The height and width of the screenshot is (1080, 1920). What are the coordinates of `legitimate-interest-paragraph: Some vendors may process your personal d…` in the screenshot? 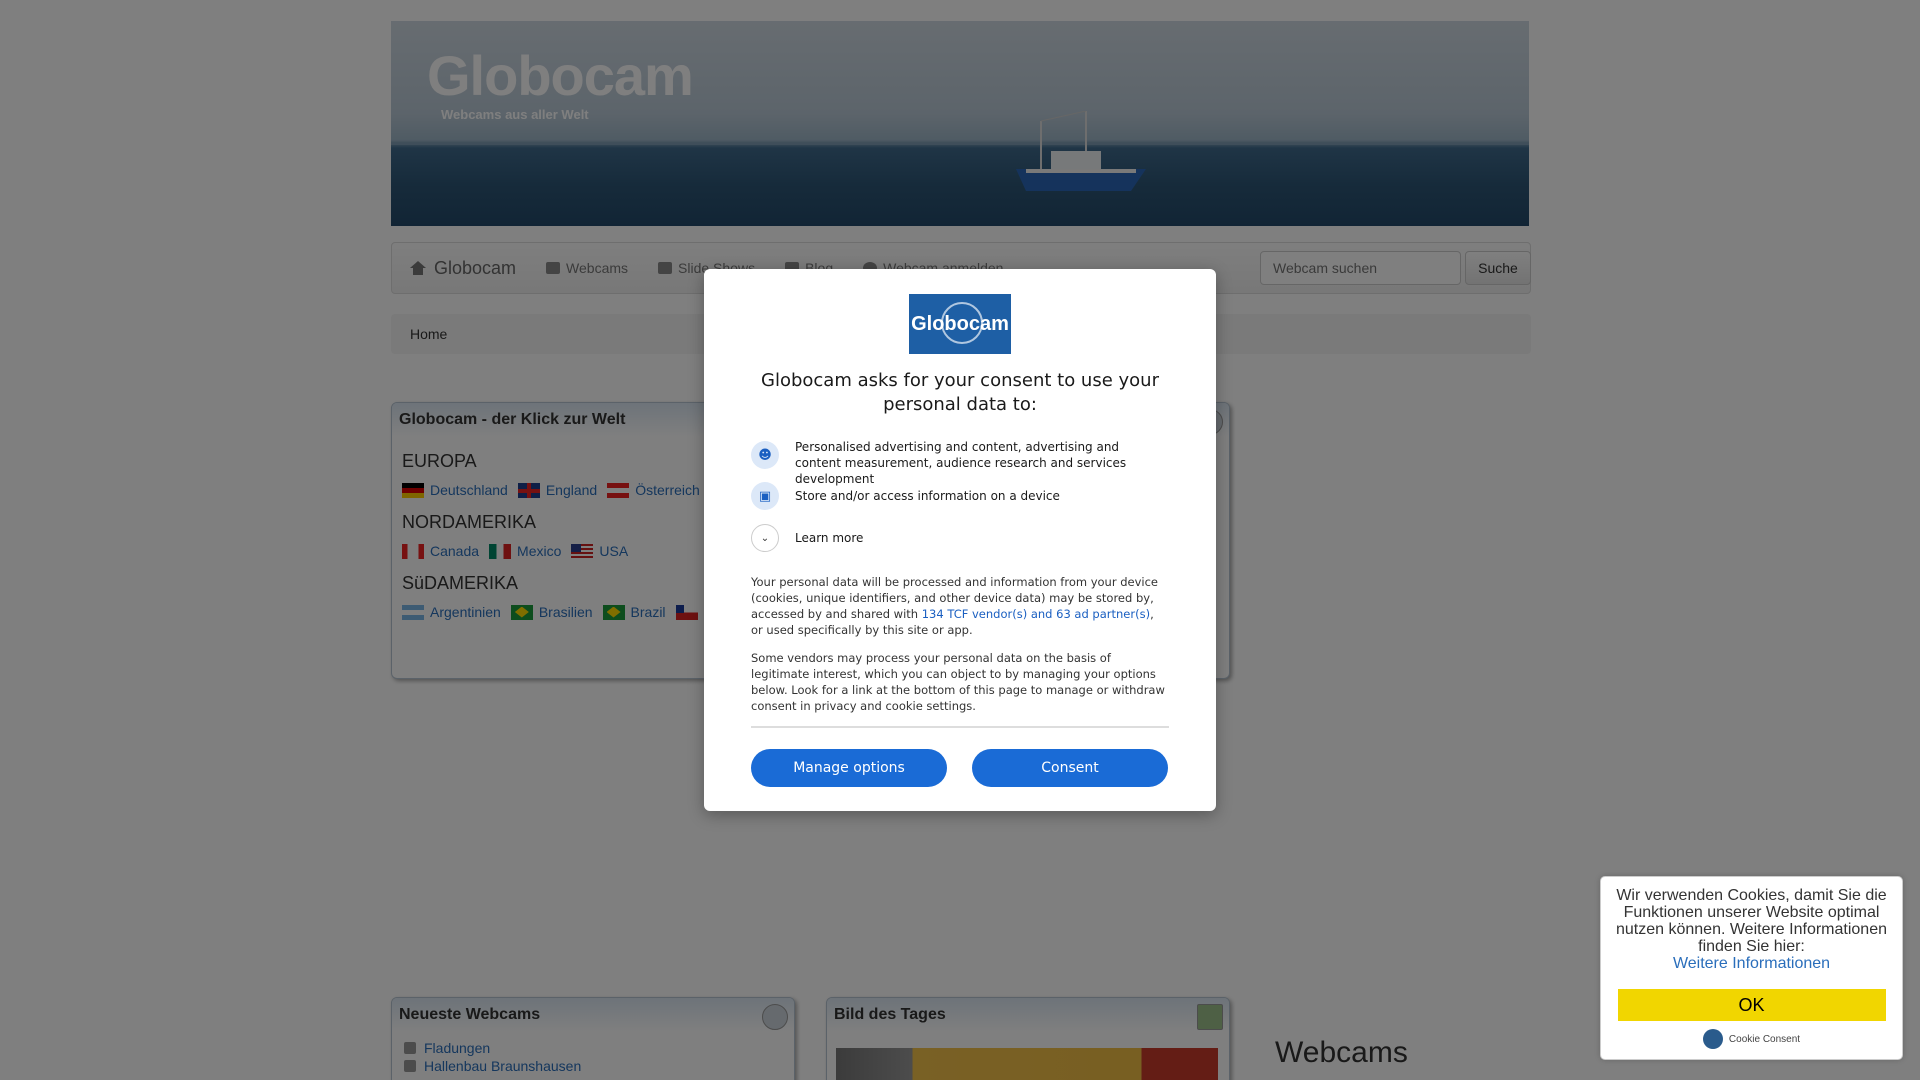 It's located at (958, 682).